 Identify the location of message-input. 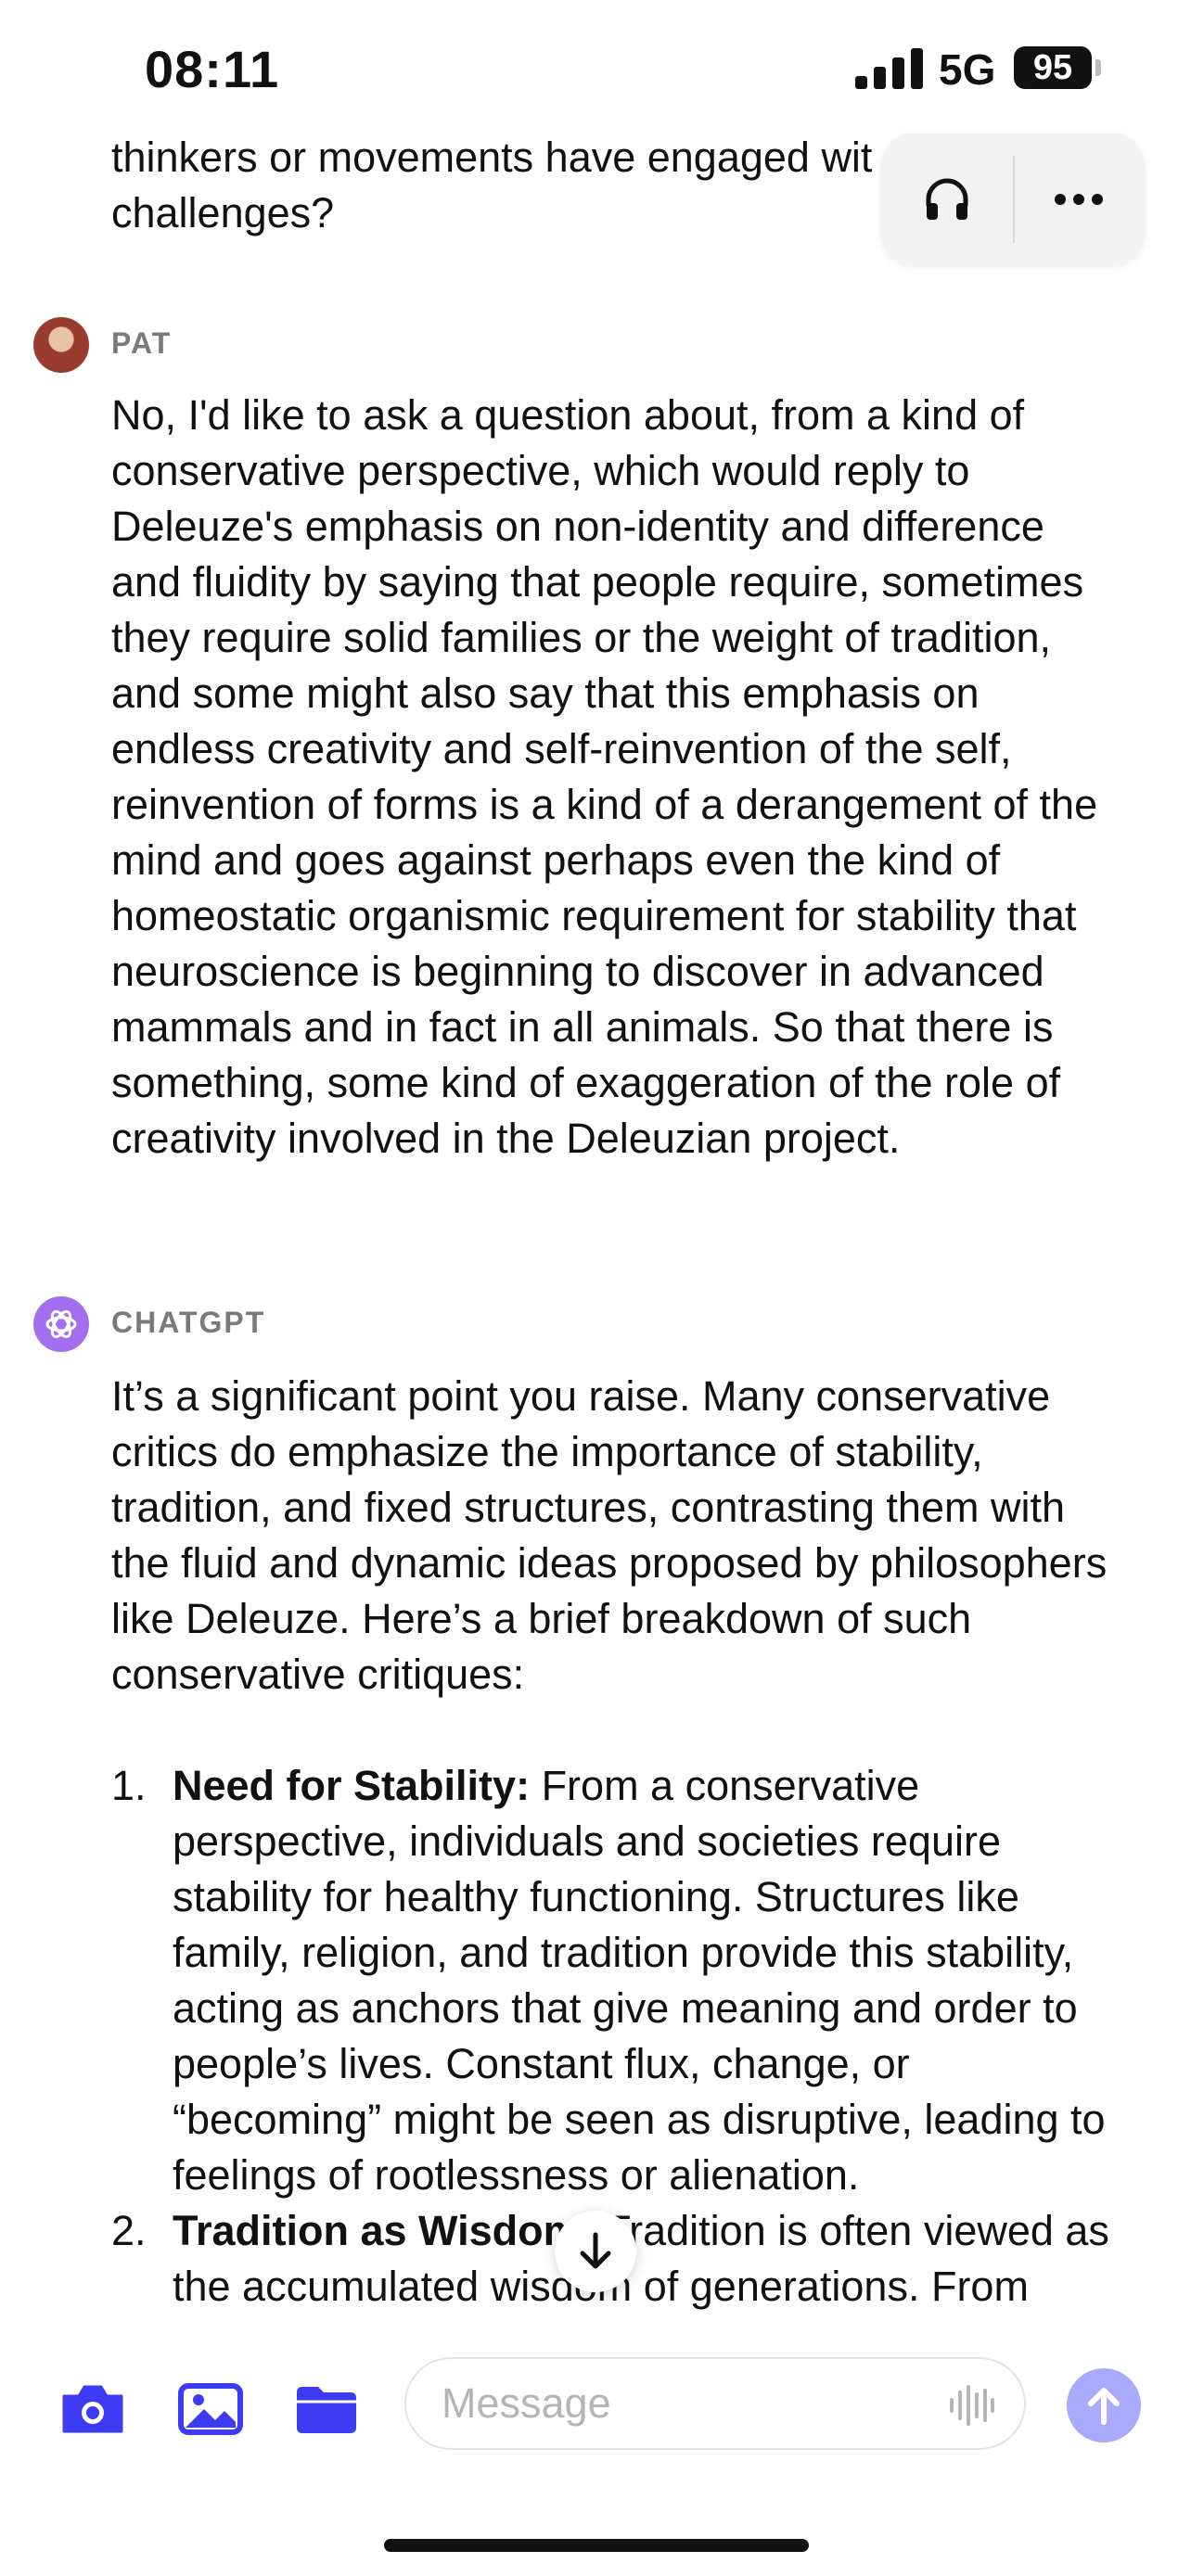
(683, 2404).